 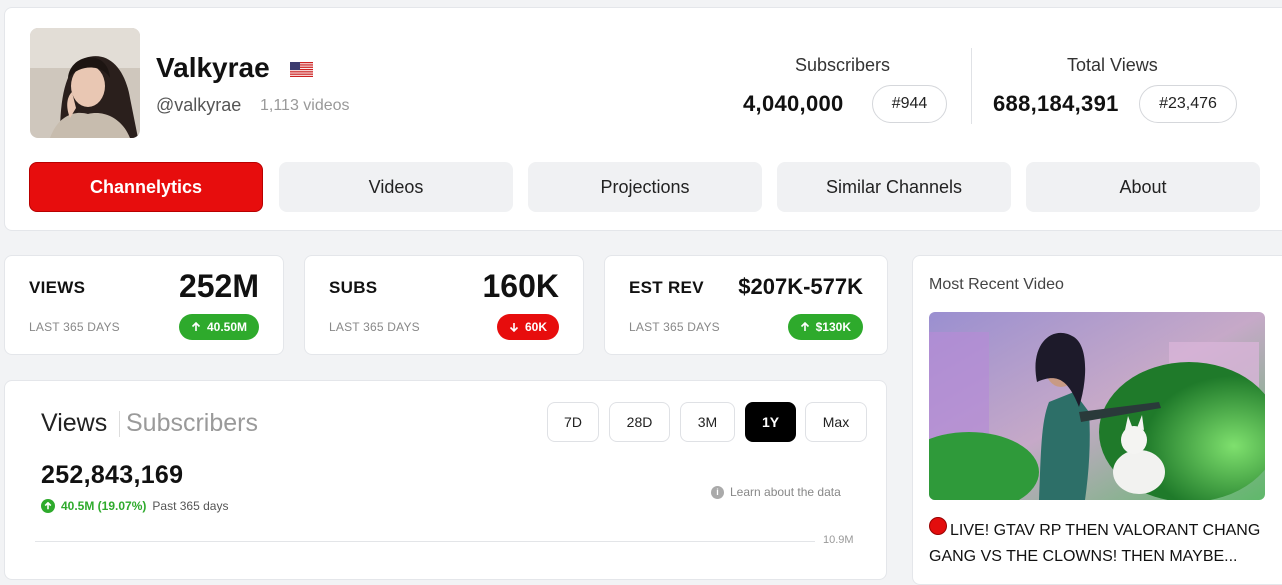 I want to click on range-max-button: Max, so click(x=836, y=422).